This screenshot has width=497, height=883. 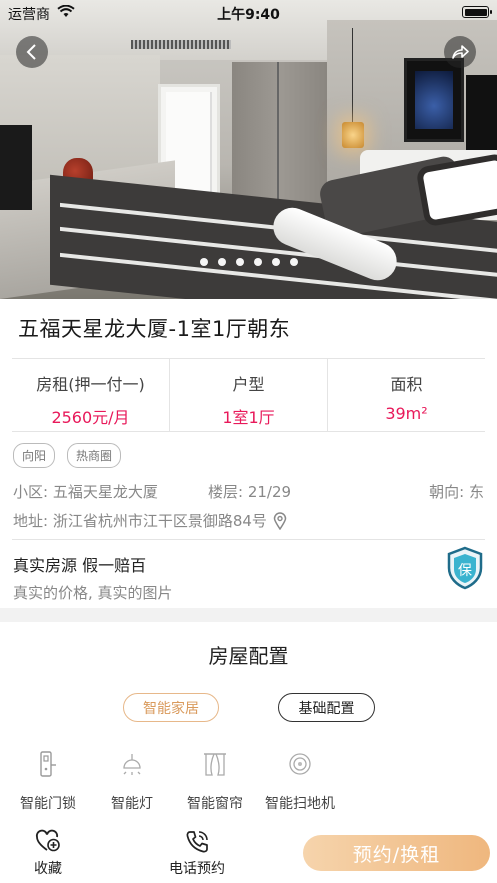 I want to click on divider, so click(x=248, y=539).